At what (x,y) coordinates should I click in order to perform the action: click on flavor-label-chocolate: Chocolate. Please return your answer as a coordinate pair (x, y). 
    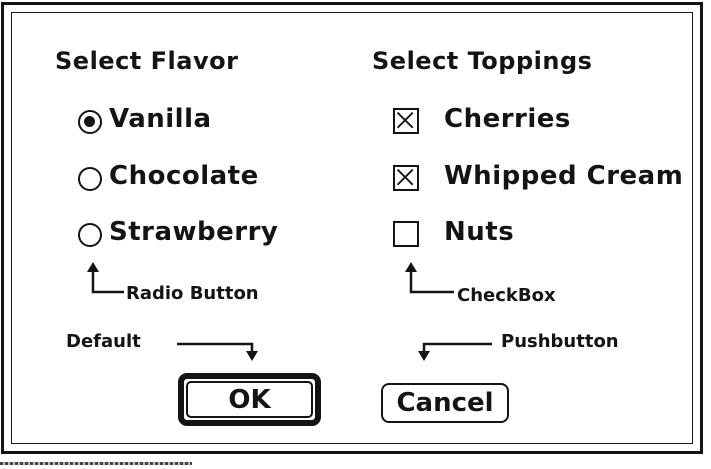
    Looking at the image, I should click on (184, 176).